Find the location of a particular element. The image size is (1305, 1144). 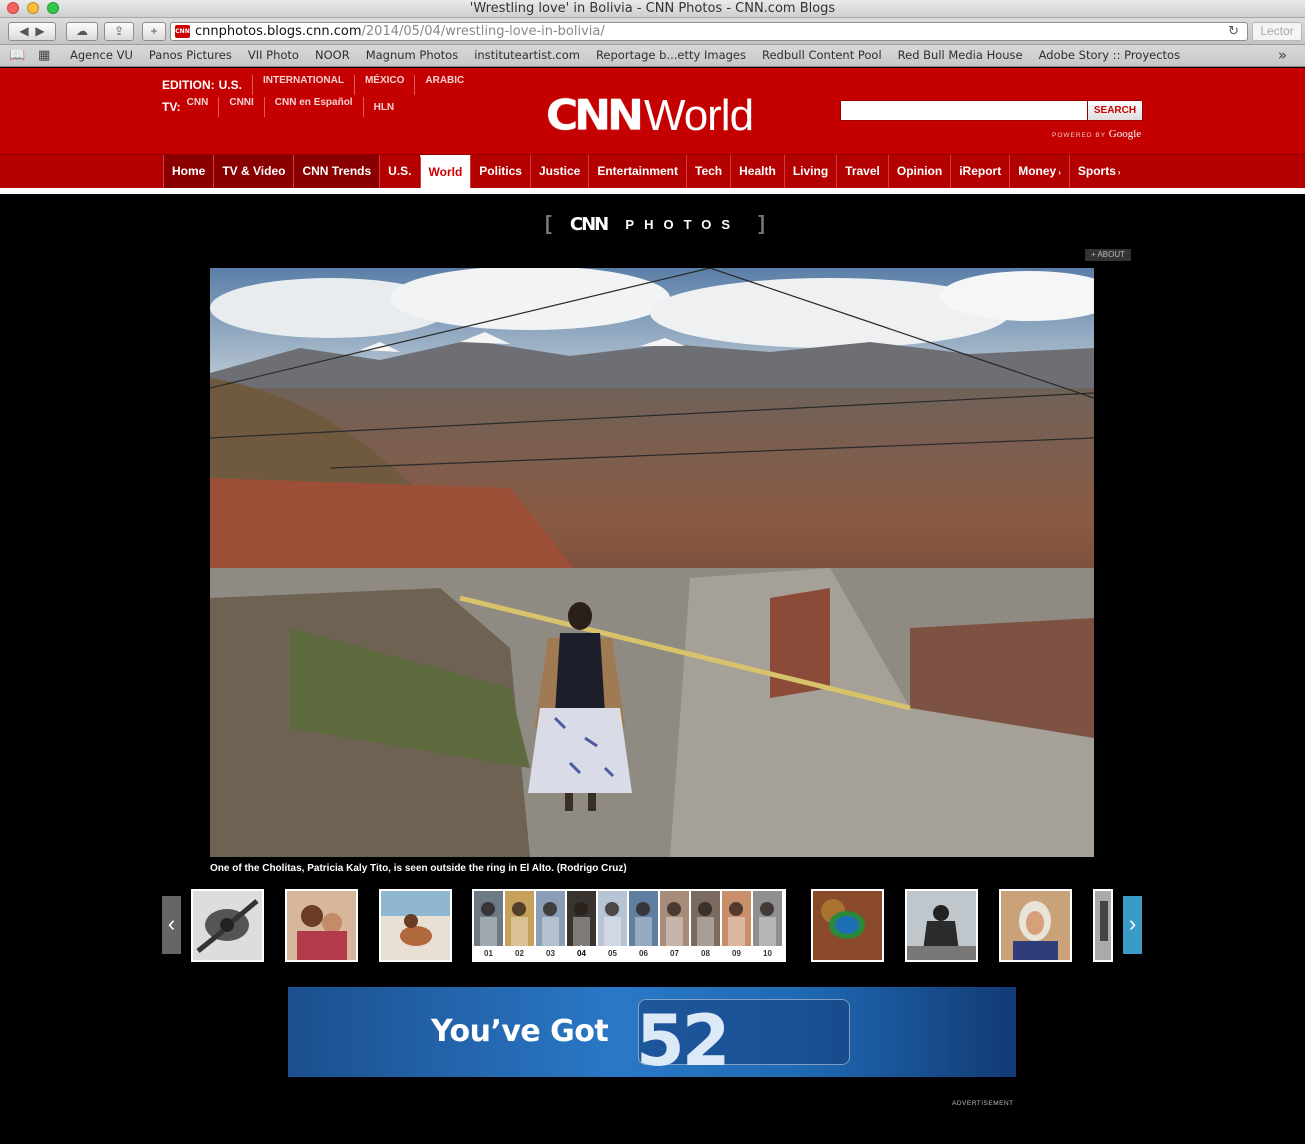

tv-link-cnn: CNN is located at coordinates (203, 107).